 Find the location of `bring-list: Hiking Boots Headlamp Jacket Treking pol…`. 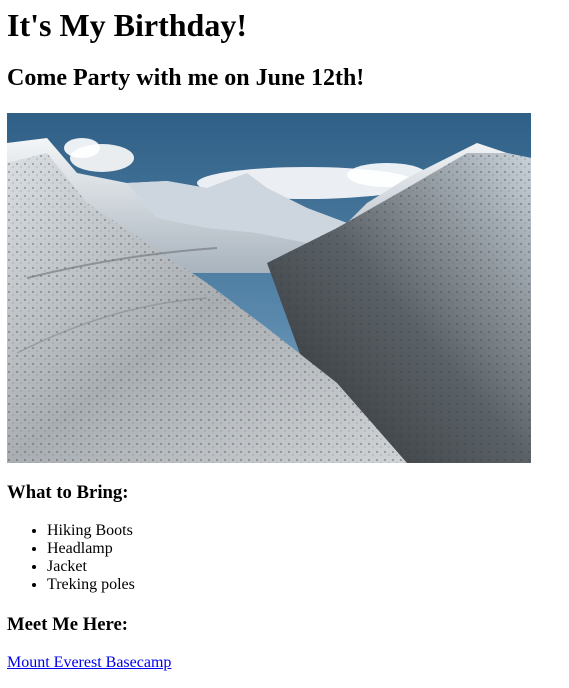

bring-list: Hiking Boots Headlamp Jacket Treking pol… is located at coordinates (71, 558).